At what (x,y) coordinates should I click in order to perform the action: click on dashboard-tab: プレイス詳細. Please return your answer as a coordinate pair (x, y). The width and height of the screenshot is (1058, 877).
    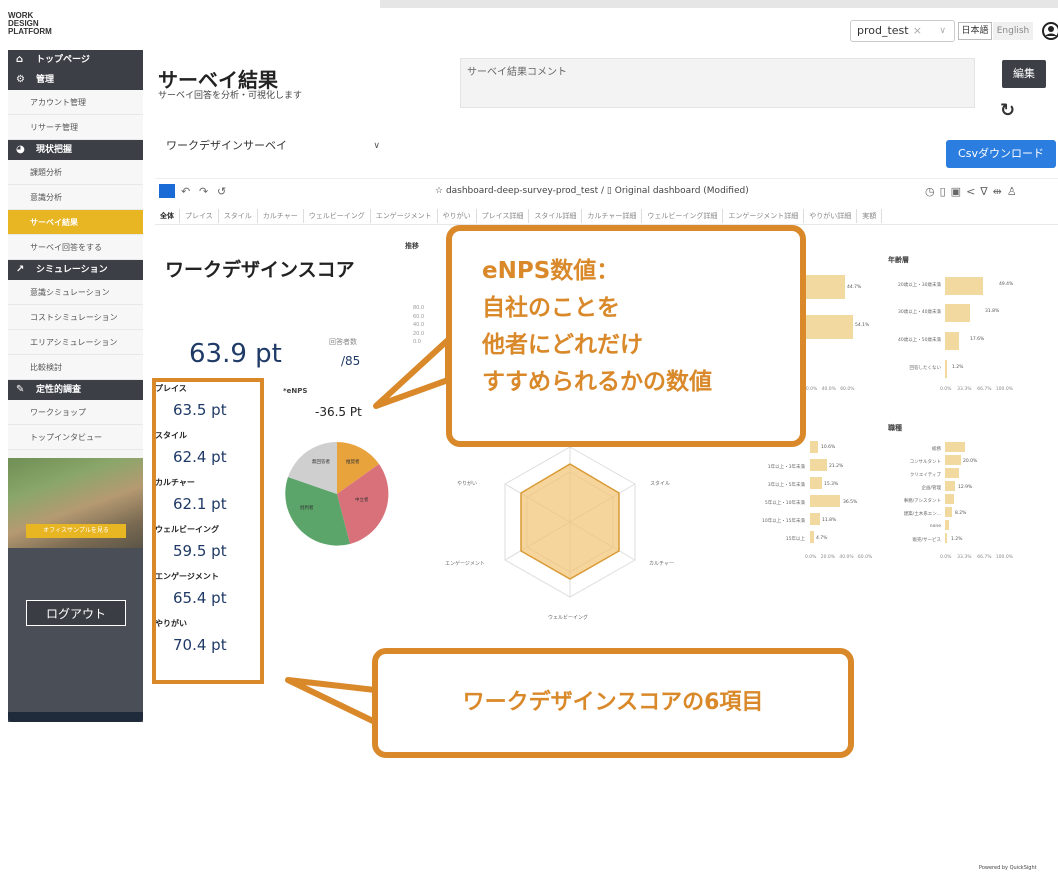
    Looking at the image, I should click on (503, 216).